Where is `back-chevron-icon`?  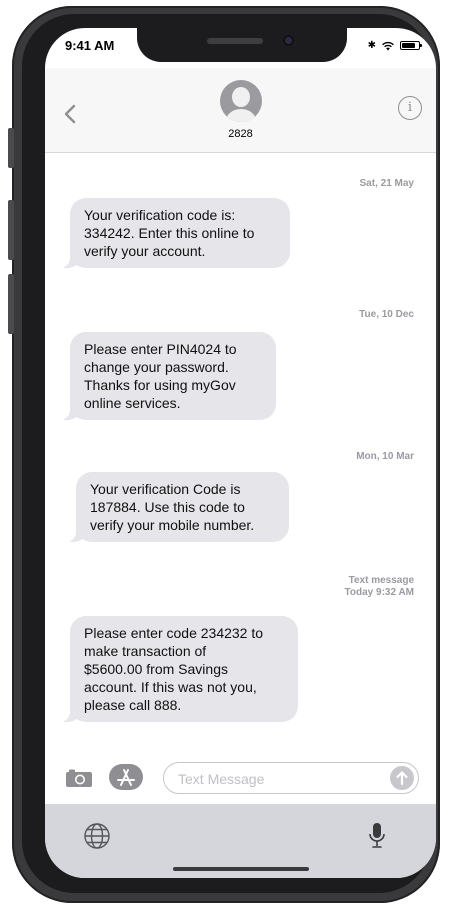 back-chevron-icon is located at coordinates (71, 114).